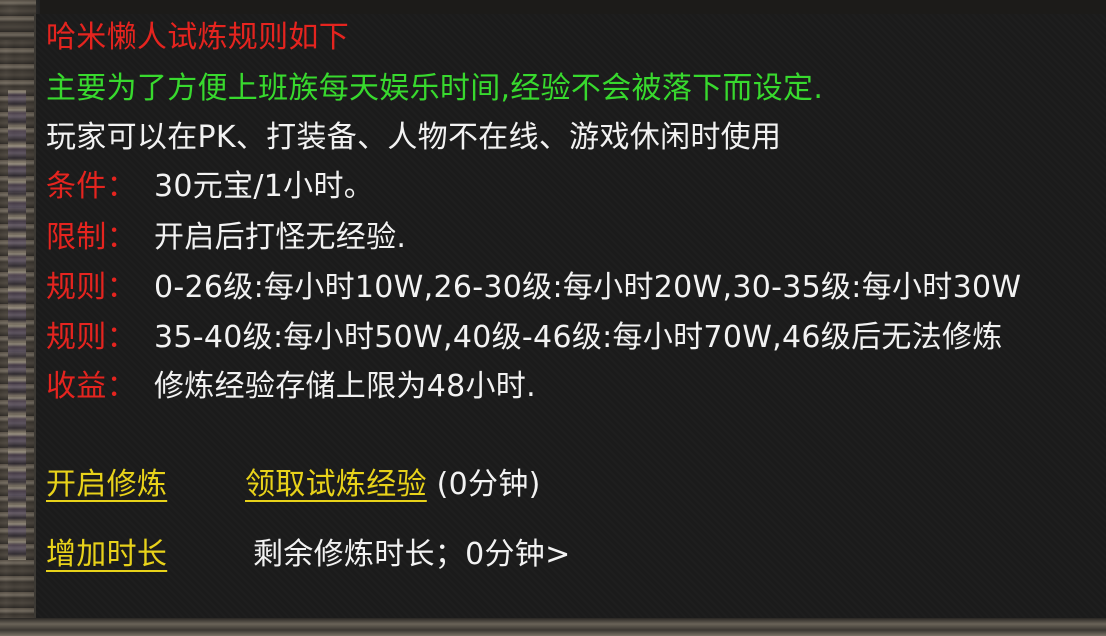  Describe the element at coordinates (280, 237) in the screenshot. I see `rule-text: 开启后打怪无经验.` at that location.